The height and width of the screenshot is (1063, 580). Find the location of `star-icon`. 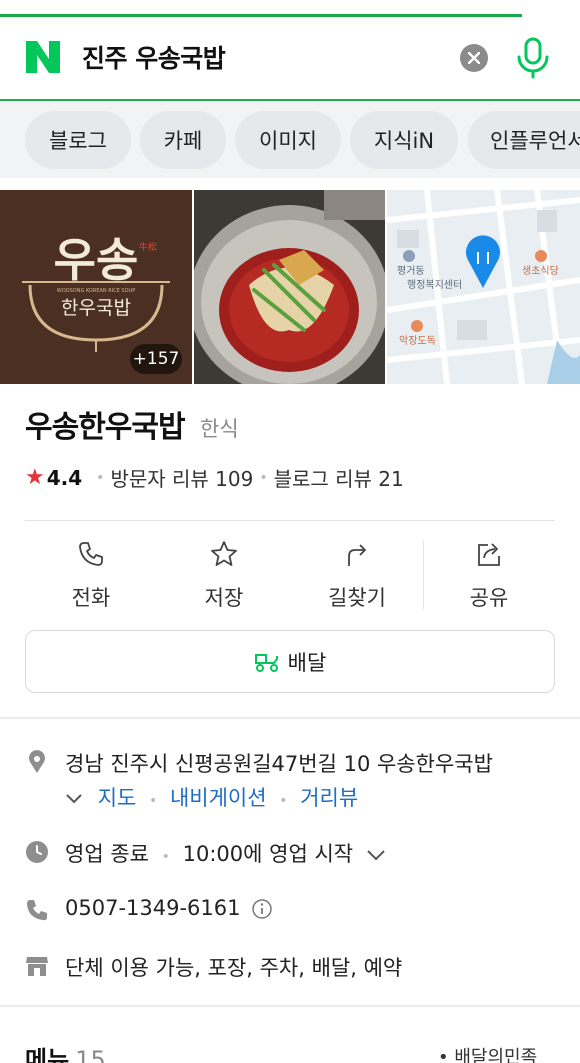

star-icon is located at coordinates (224, 553).